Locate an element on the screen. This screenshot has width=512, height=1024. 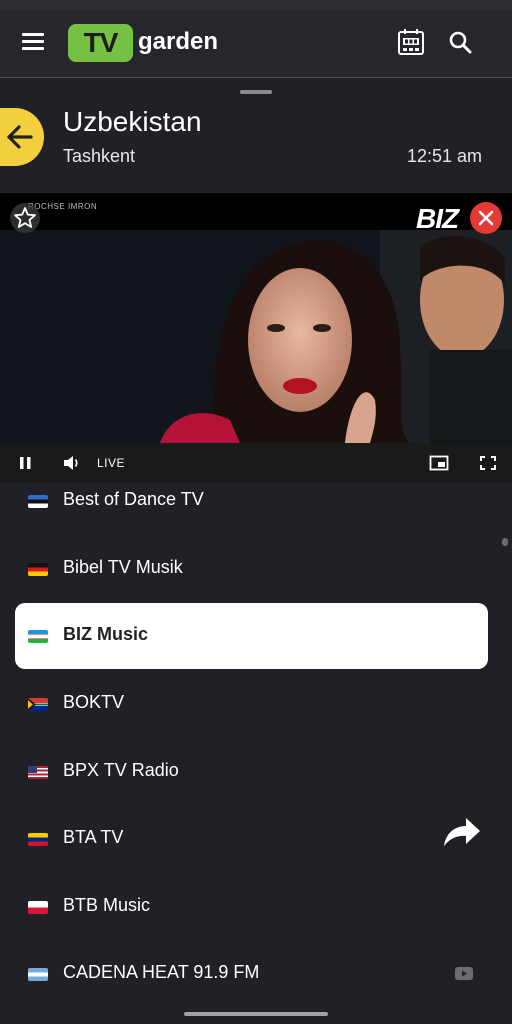
youtube-icon is located at coordinates (464, 973).